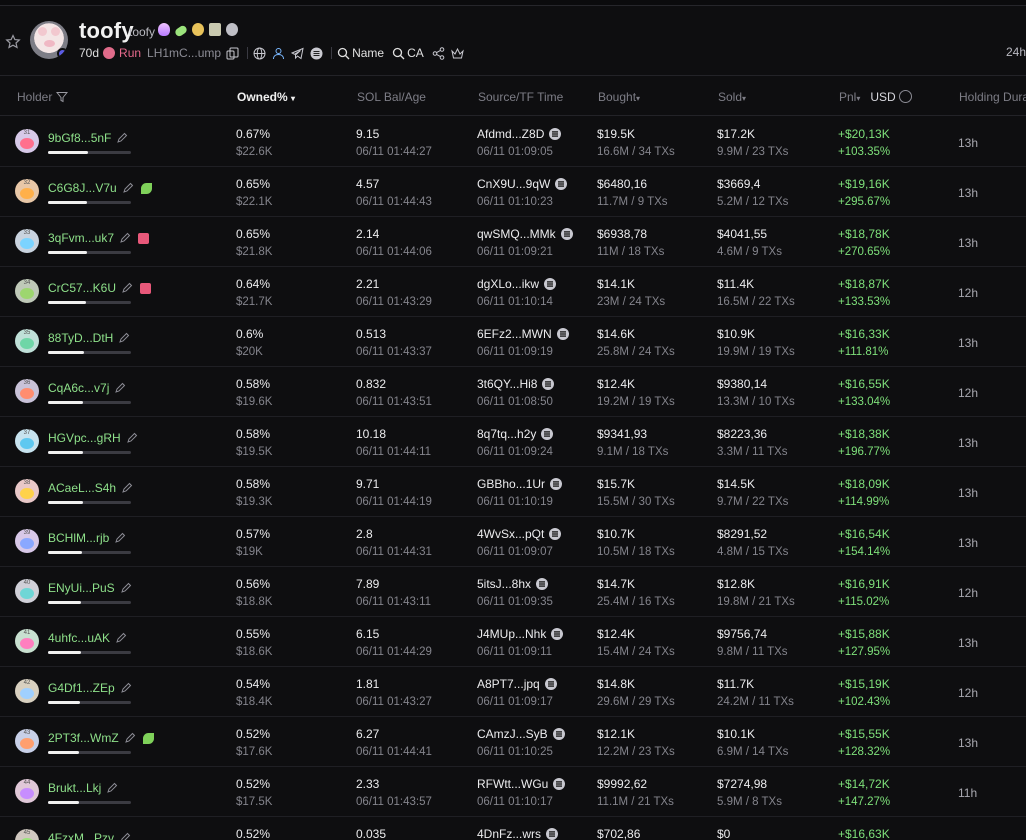  I want to click on holder-address: Brukt...Lkj, so click(83, 788).